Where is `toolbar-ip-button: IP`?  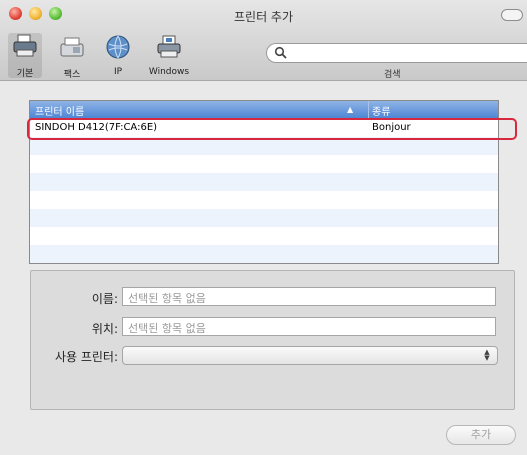
toolbar-ip-button: IP is located at coordinates (118, 56).